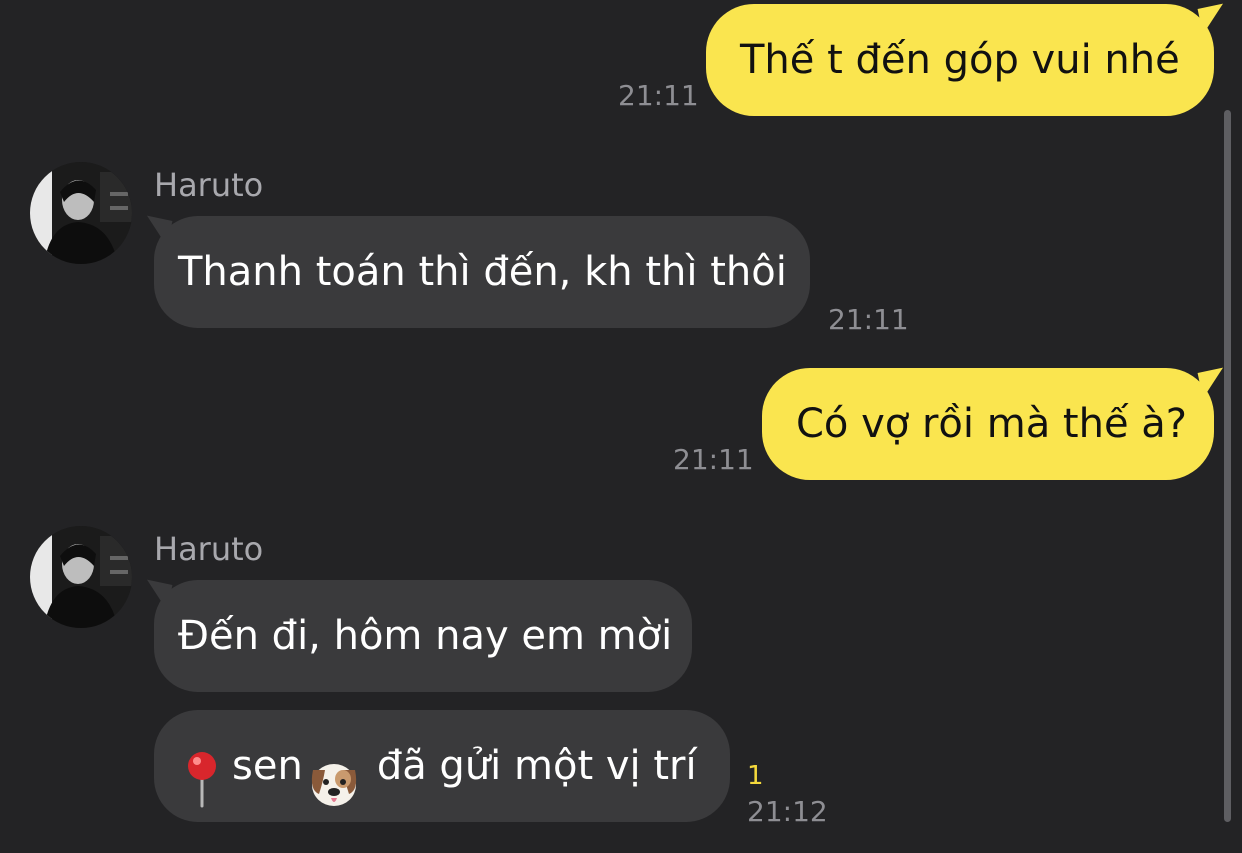 The image size is (1242, 853). I want to click on outgoing-message-bubble: Có vợ rồi mà thế à?, so click(988, 424).